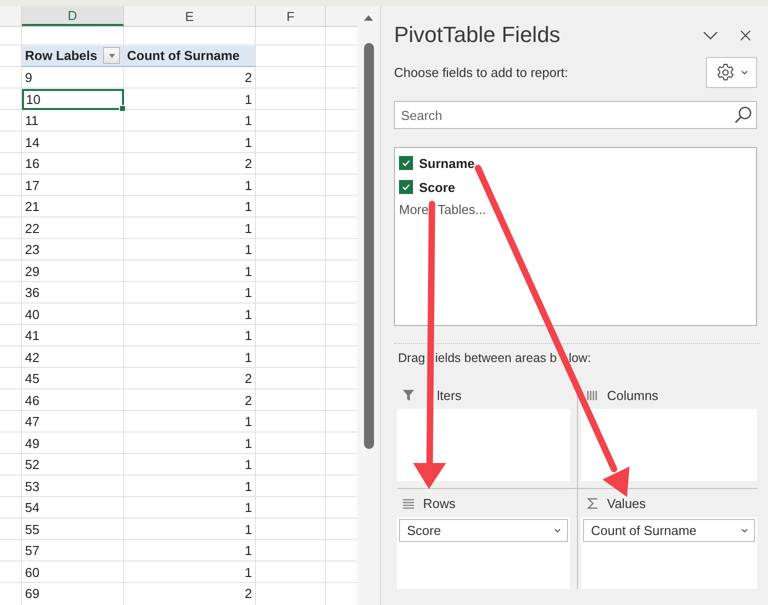  I want to click on filter-icon, so click(408, 395).